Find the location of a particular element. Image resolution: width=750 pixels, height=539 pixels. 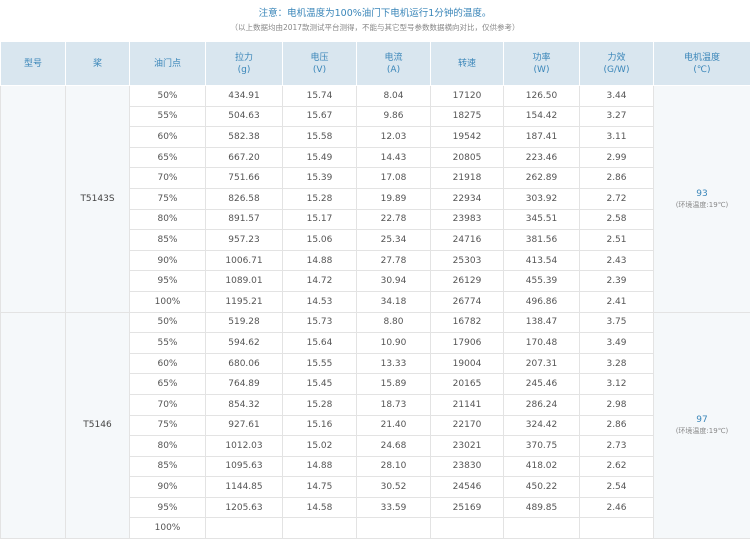

cell-thrust: 957.23 is located at coordinates (244, 240).